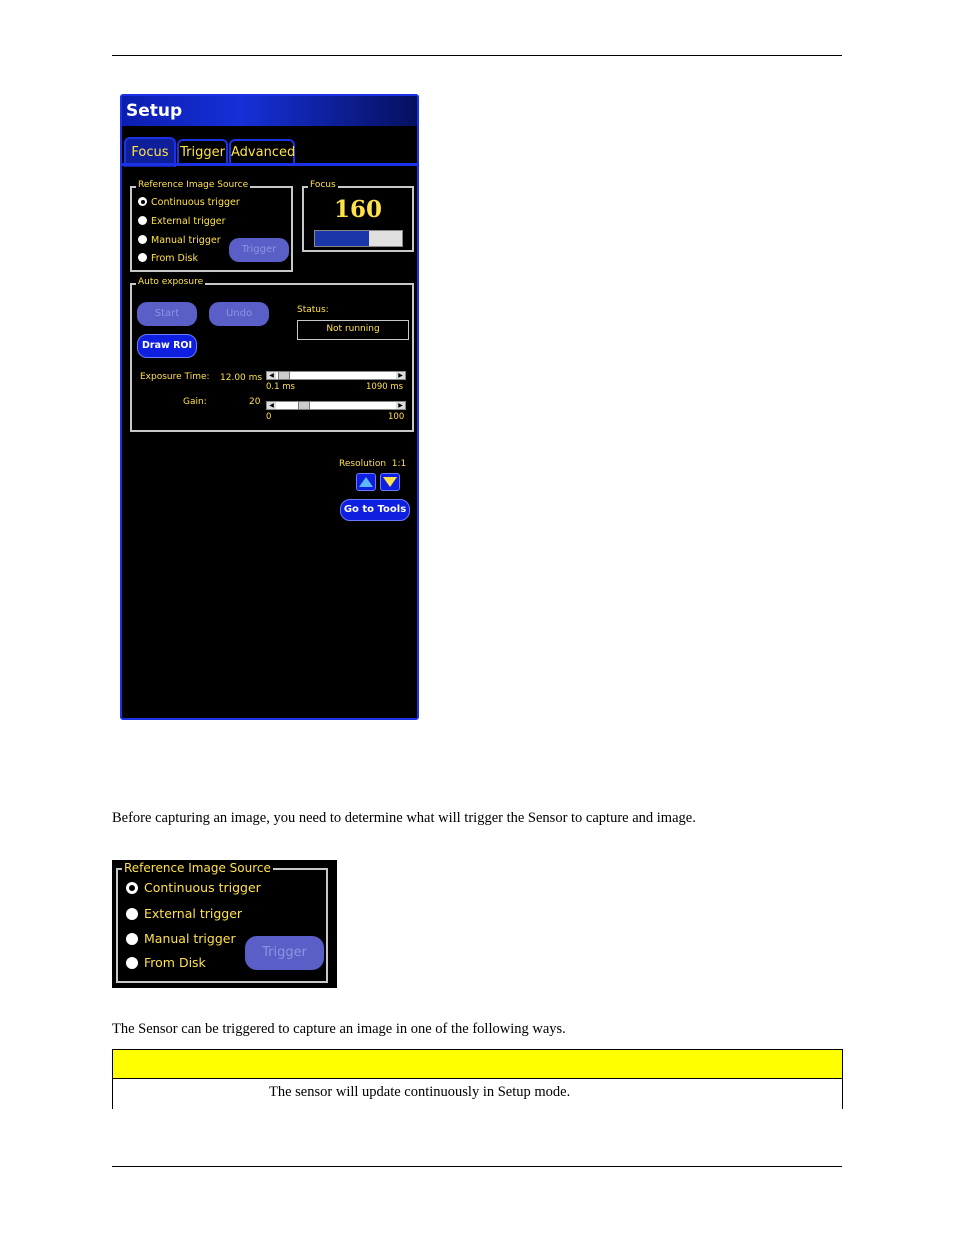 Image resolution: width=954 pixels, height=1235 pixels. Describe the element at coordinates (168, 258) in the screenshot. I see `radio-from-disk: From Disk` at that location.